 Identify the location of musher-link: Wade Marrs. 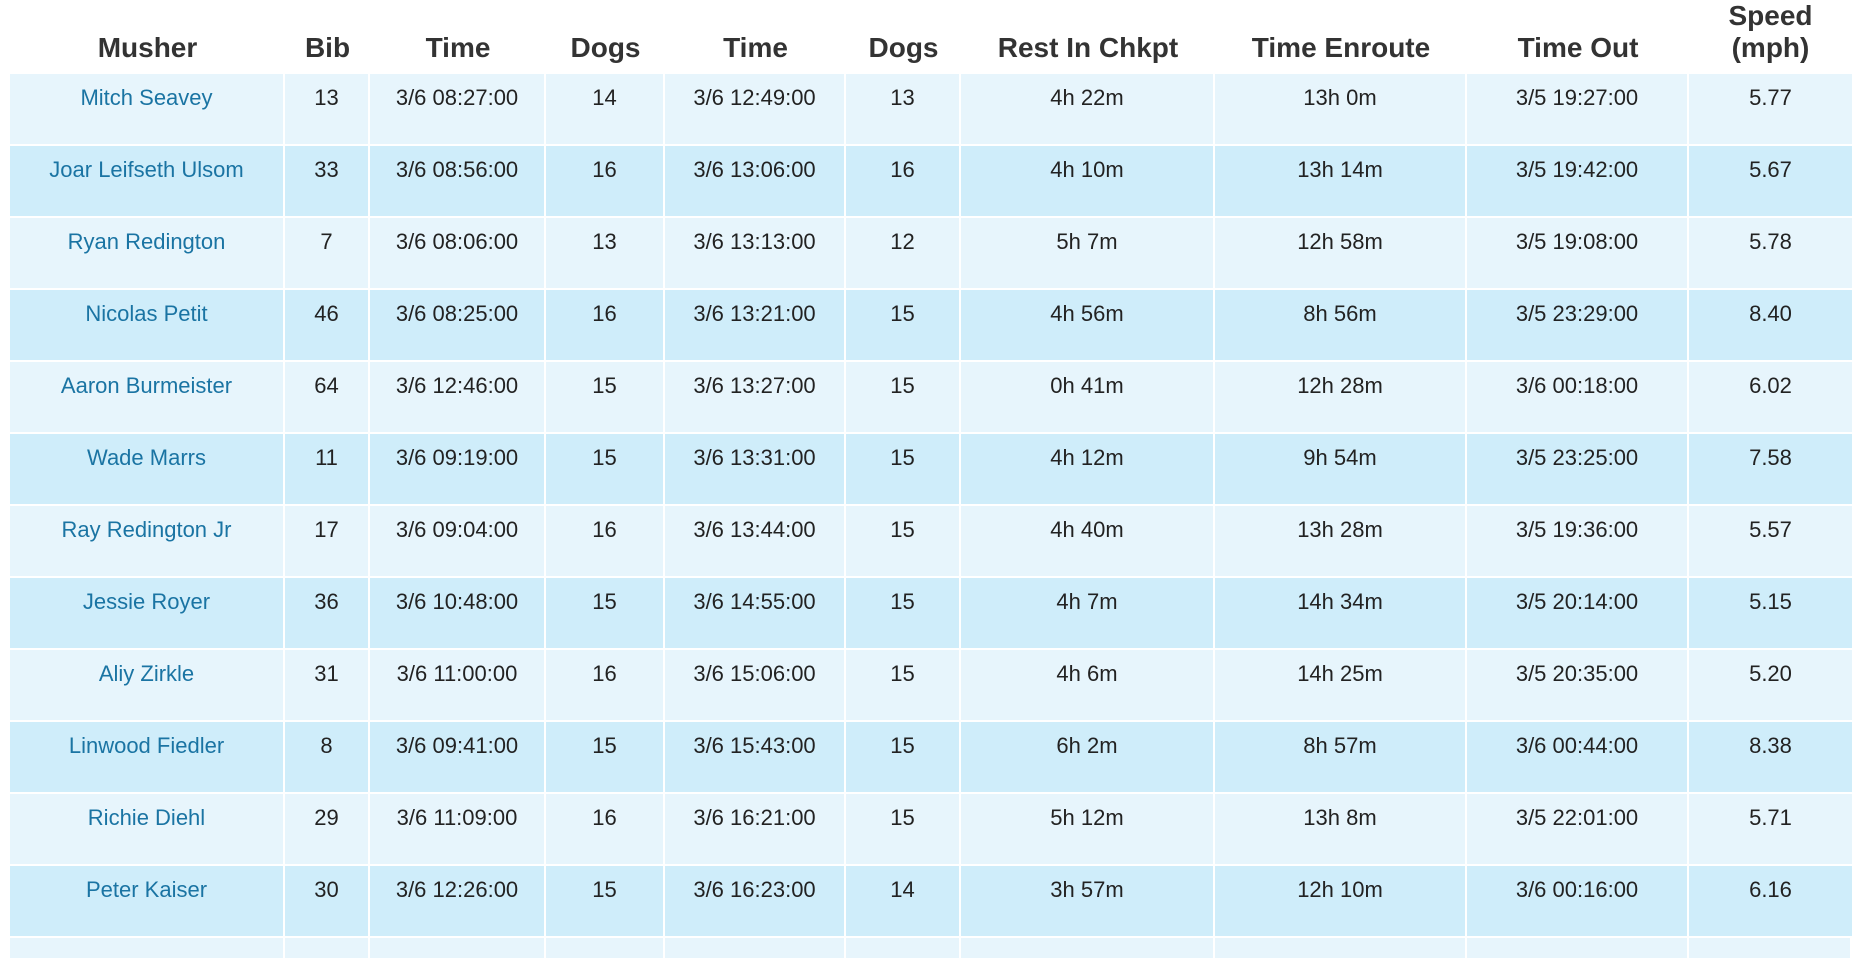
(147, 469).